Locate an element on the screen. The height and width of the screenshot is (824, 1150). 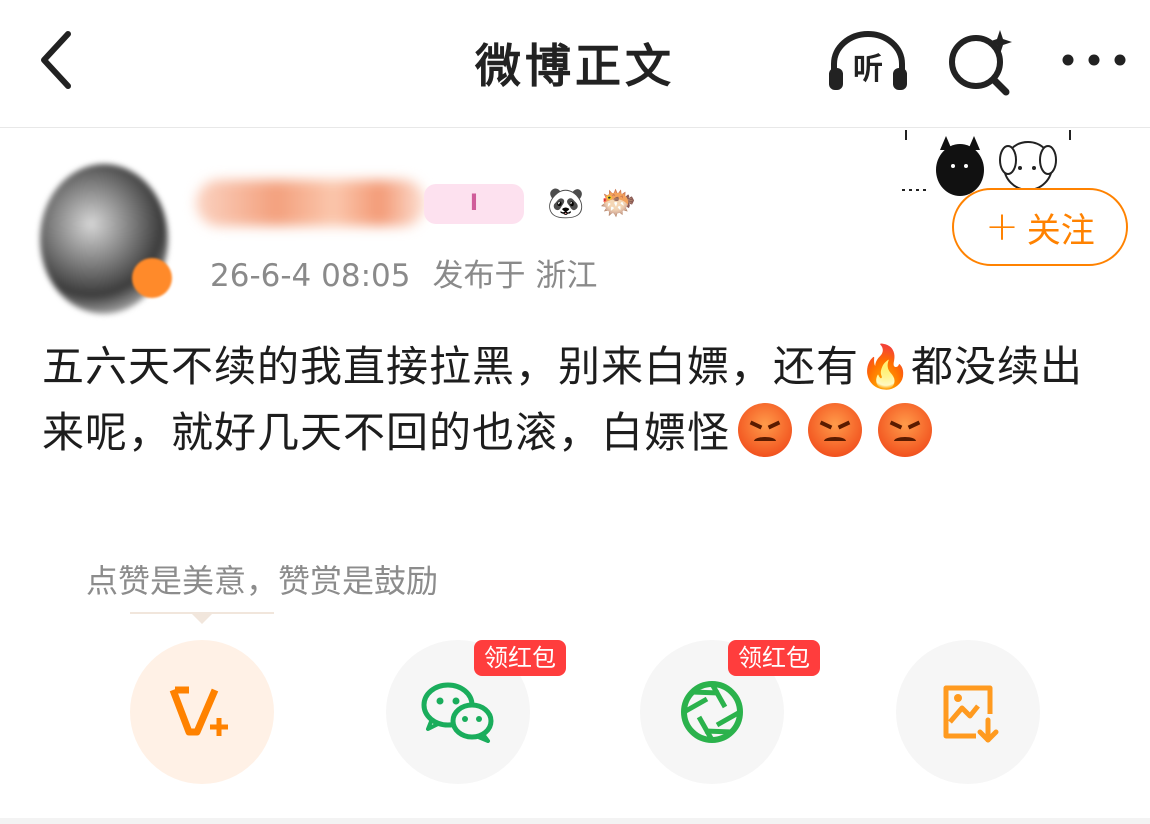
more-horizontal-icon is located at coordinates (1094, 60).